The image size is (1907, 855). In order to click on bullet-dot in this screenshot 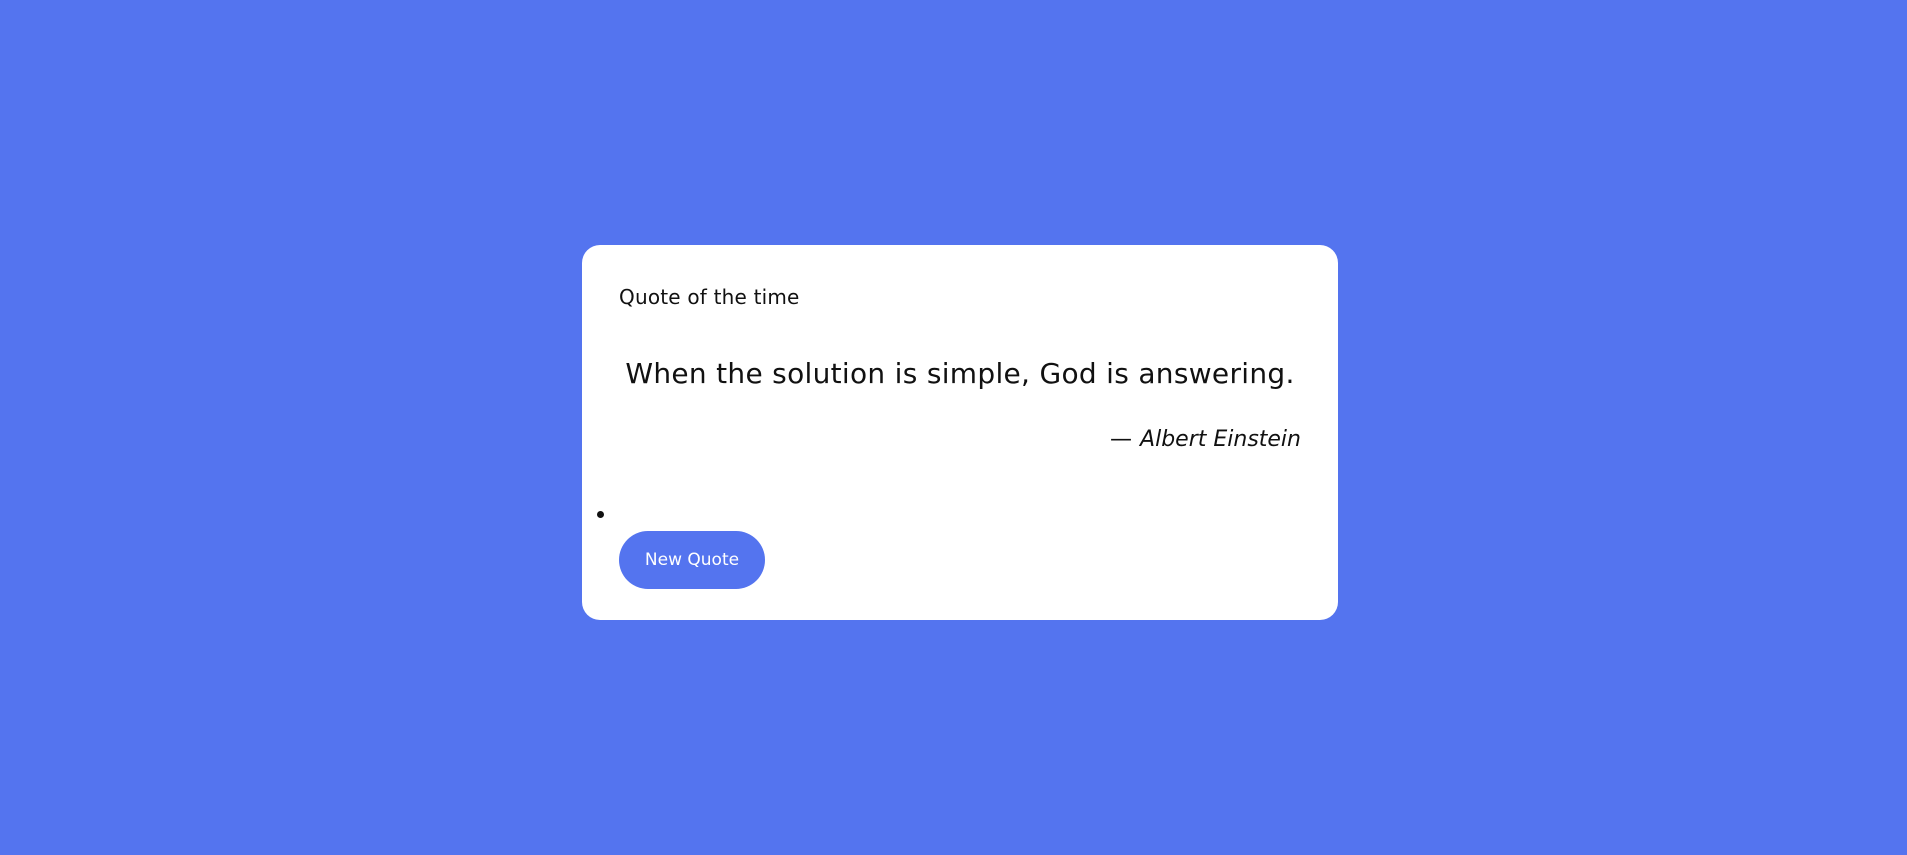, I will do `click(600, 514)`.